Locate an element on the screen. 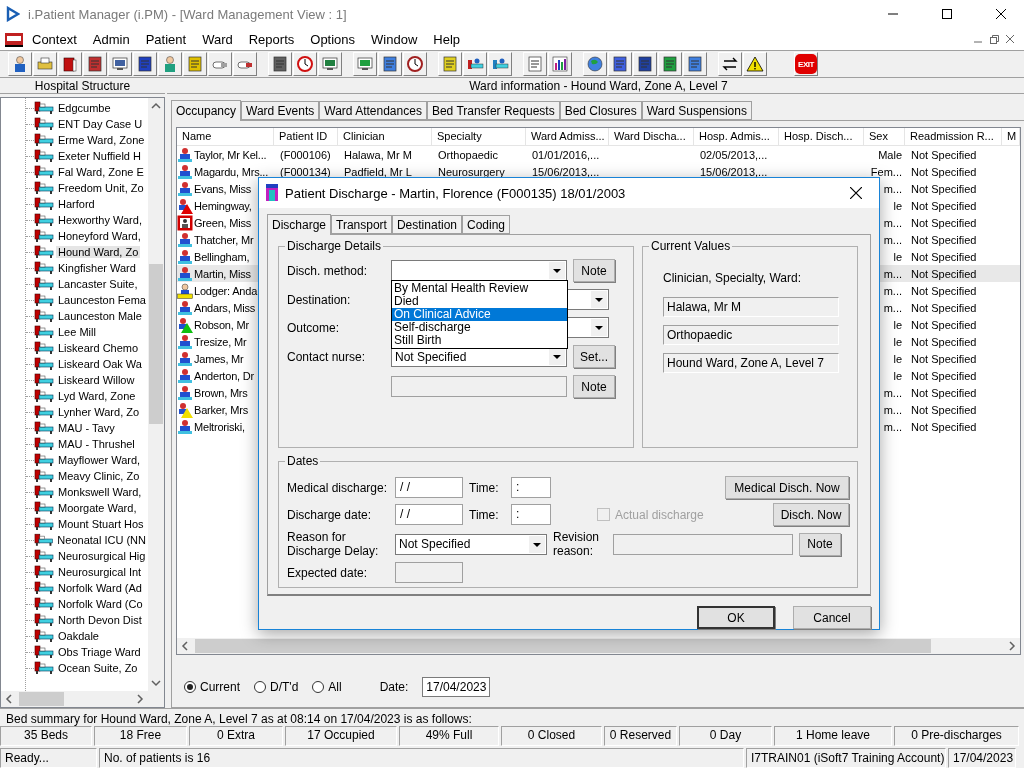 This screenshot has width=1024, height=768. bed-count: 0 Closed is located at coordinates (551, 736).